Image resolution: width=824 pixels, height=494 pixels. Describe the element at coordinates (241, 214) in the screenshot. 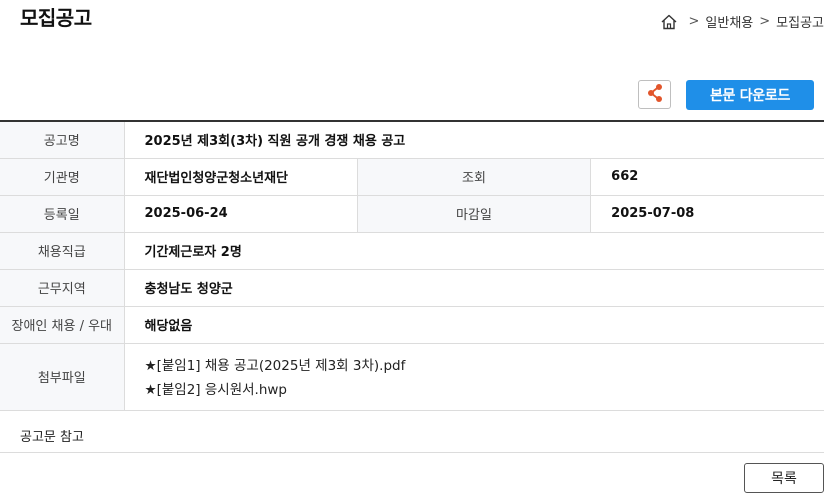

I see `reg-date-value: 2025-06-24` at that location.